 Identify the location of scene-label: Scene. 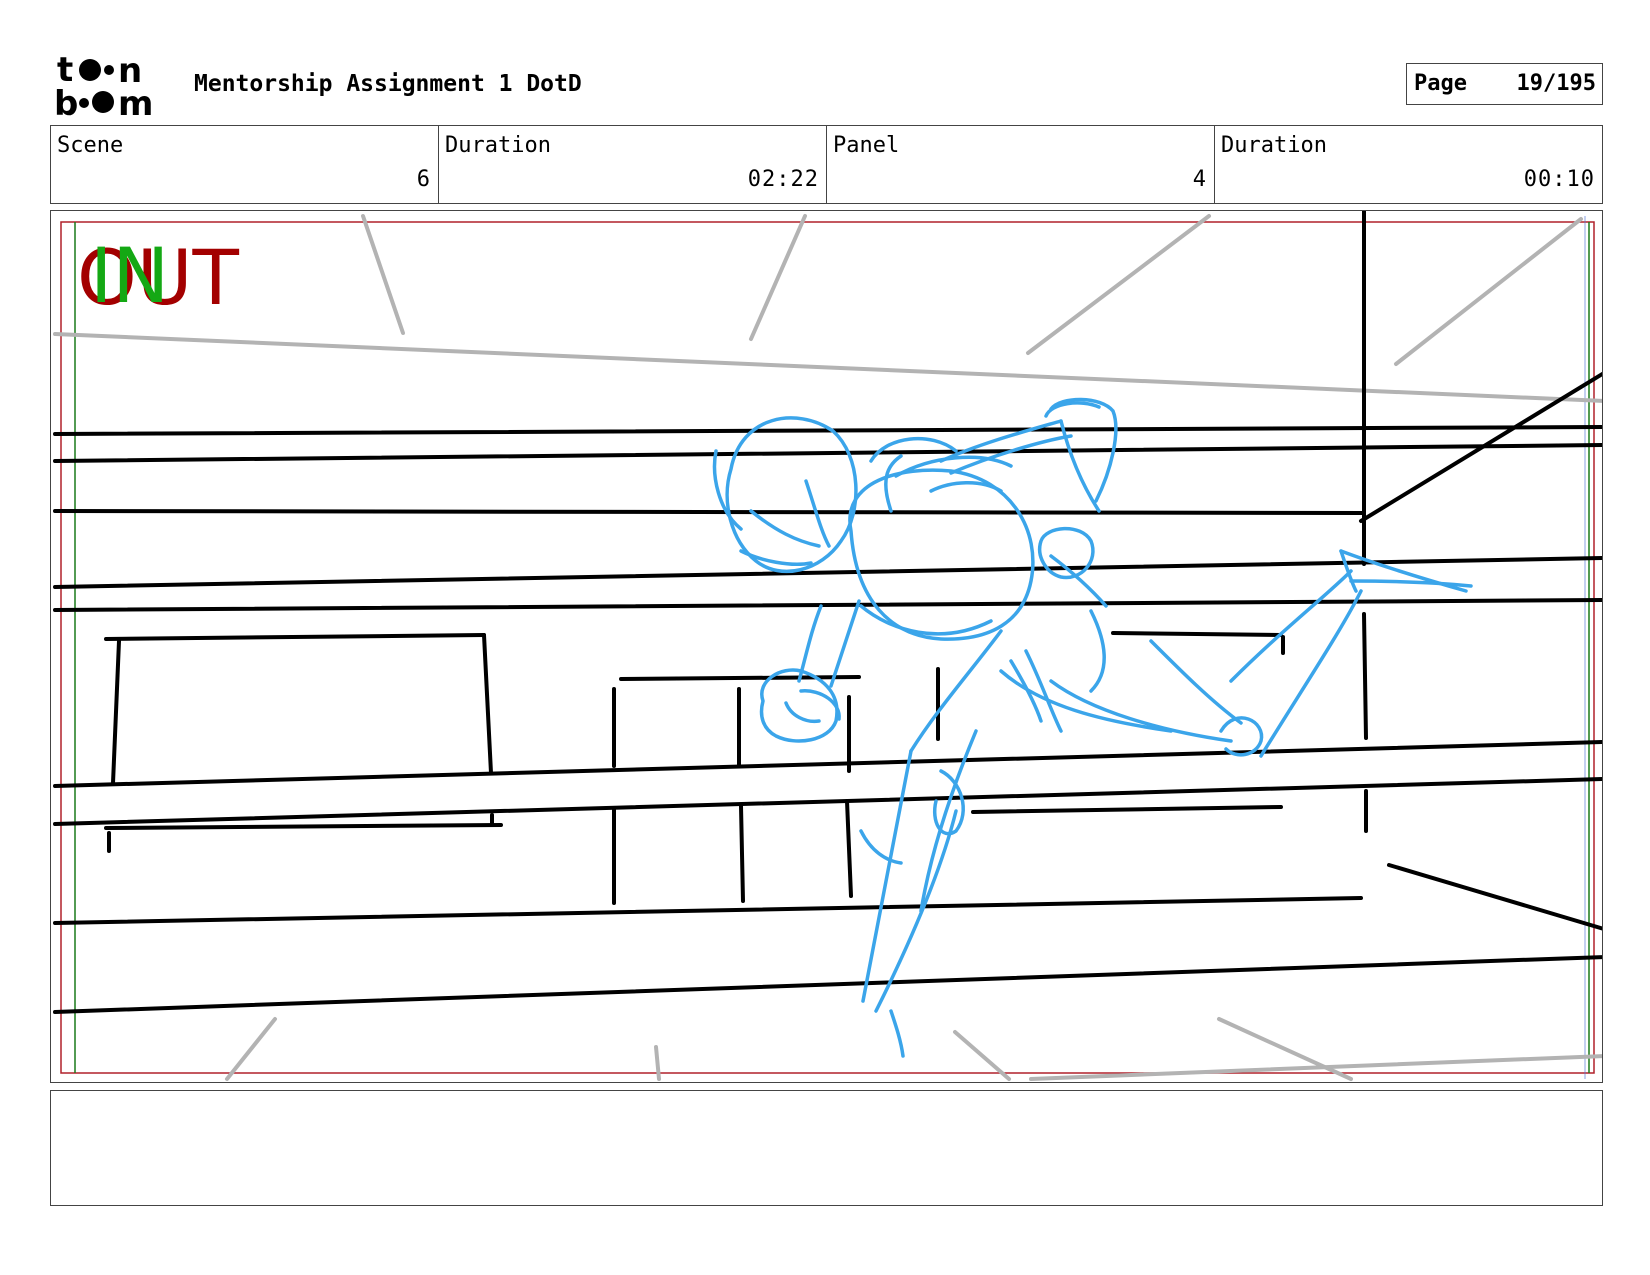
(90, 145).